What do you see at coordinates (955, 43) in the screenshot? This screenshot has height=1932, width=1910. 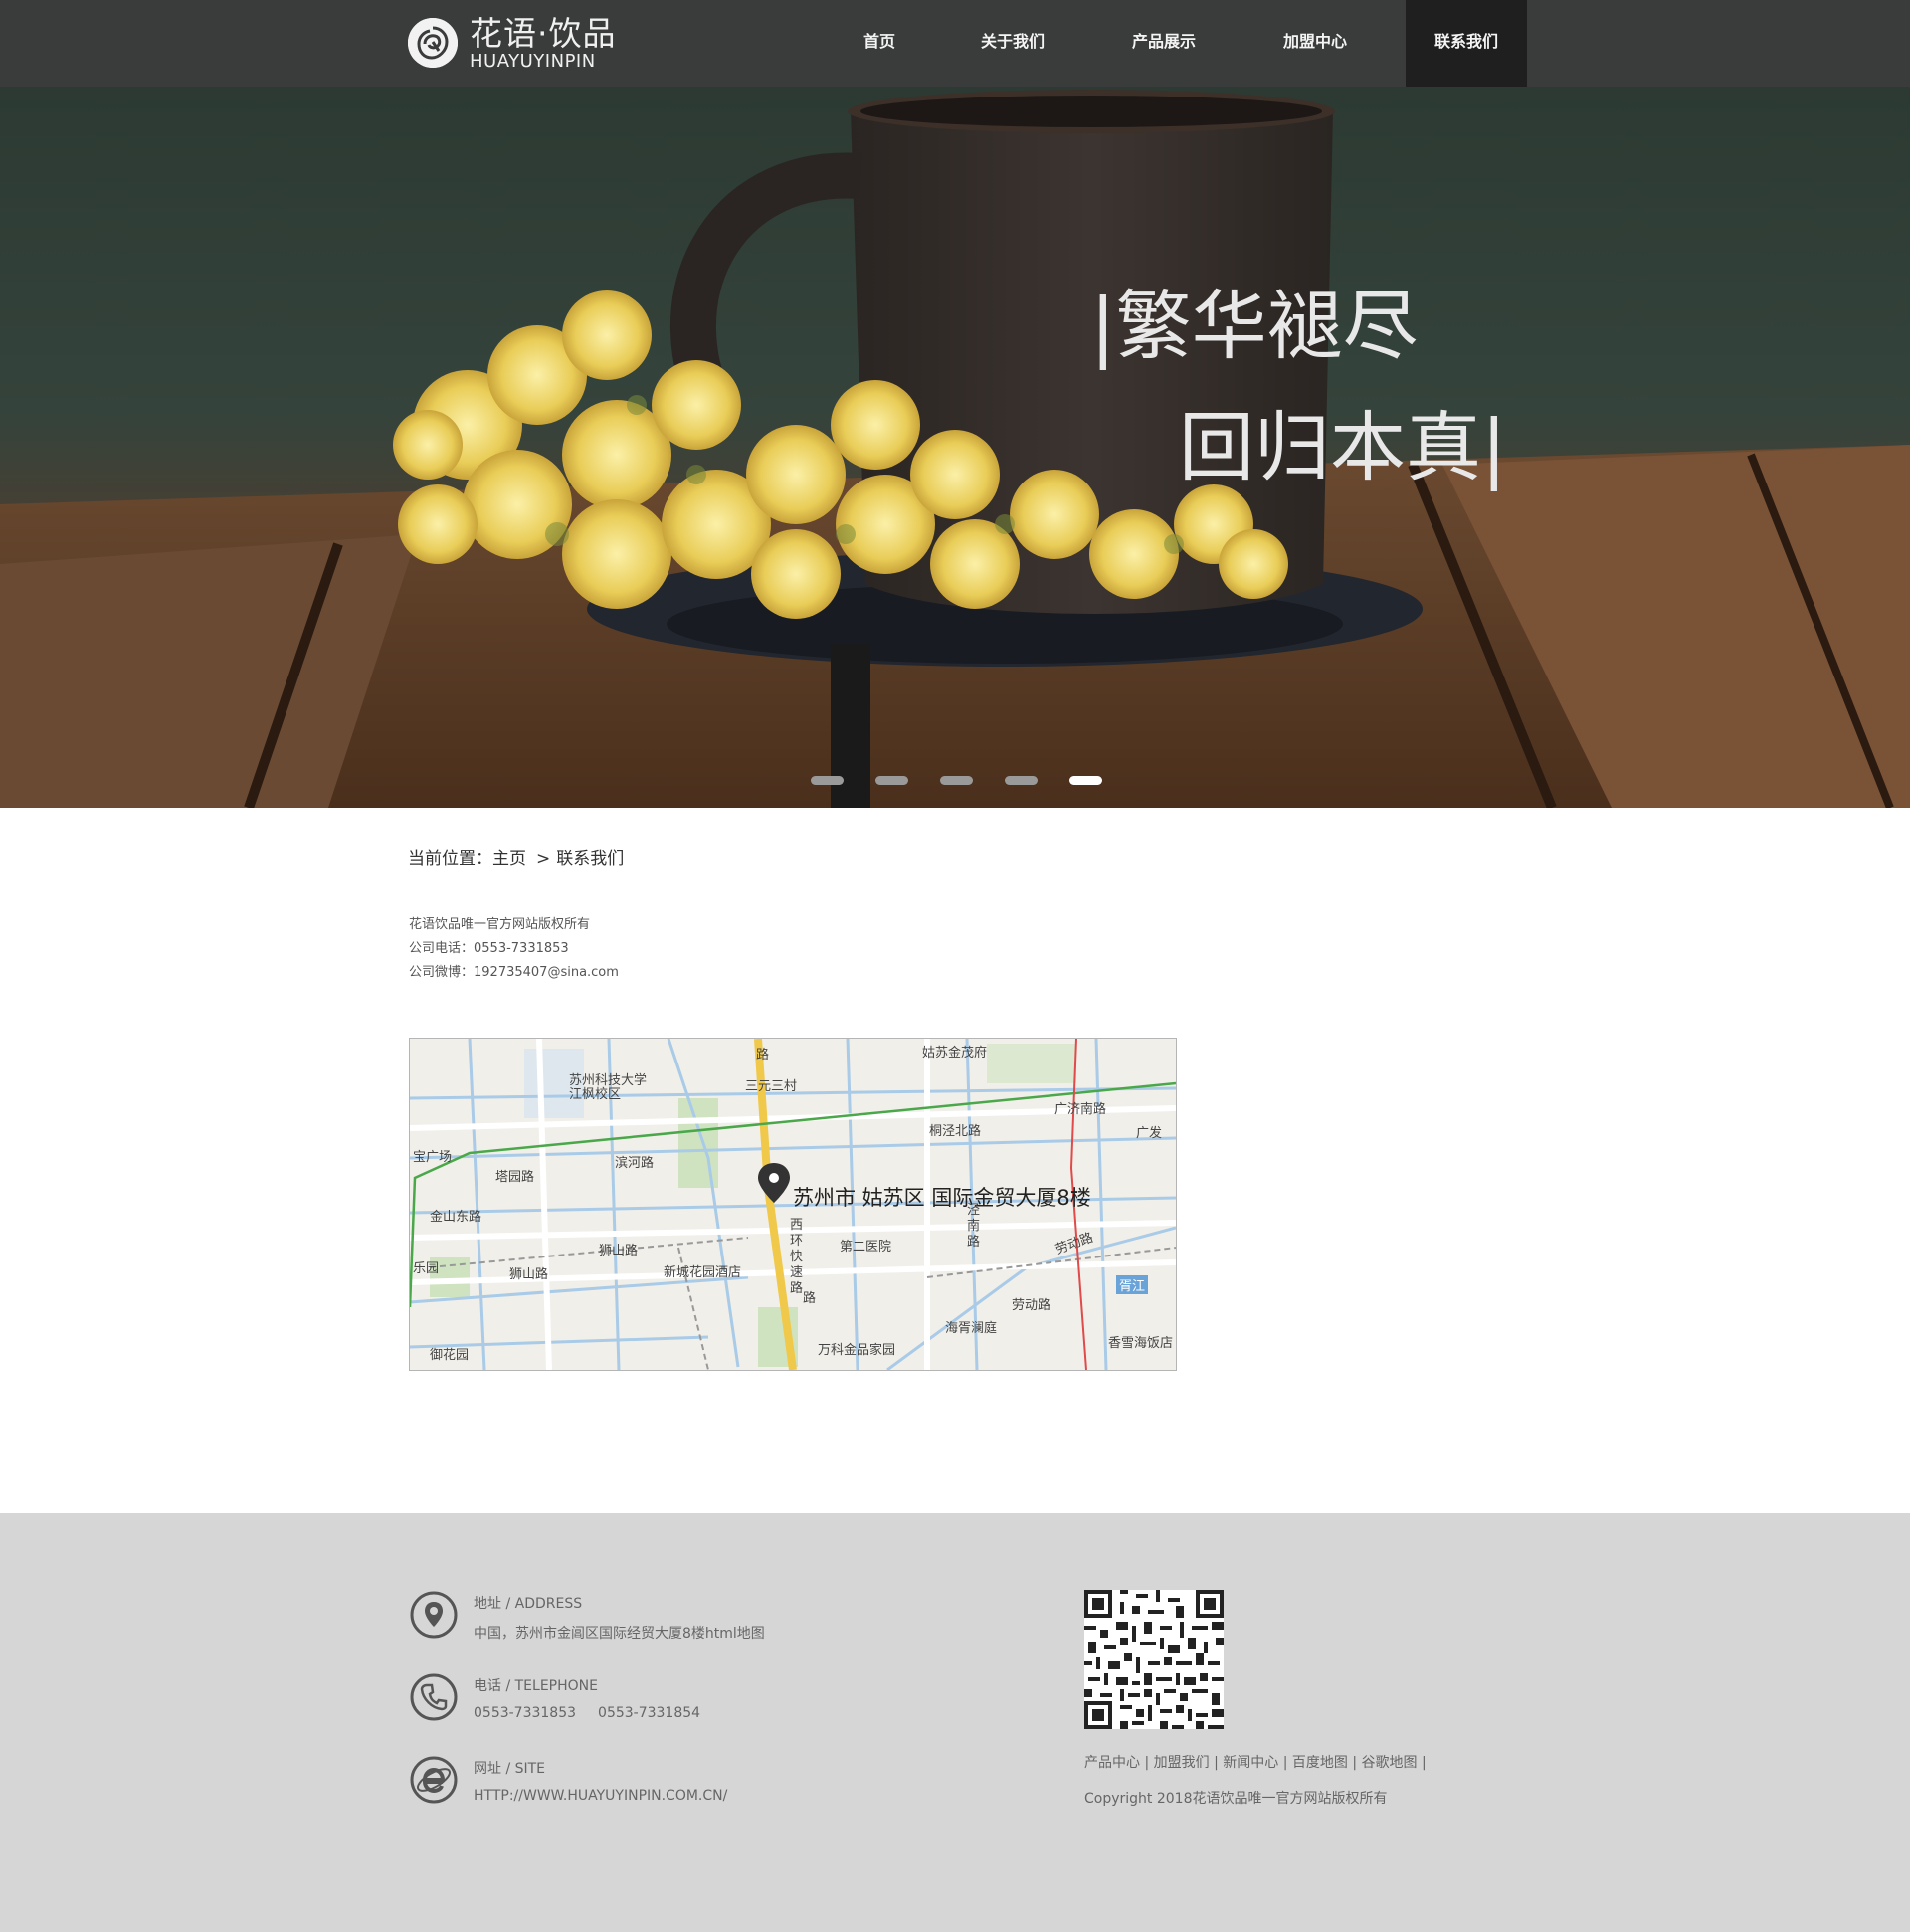 I see `site-header: 花语·饮品 HUAYUYINPIN 首页 关于我们 产品展示 加盟中心 联系我们` at bounding box center [955, 43].